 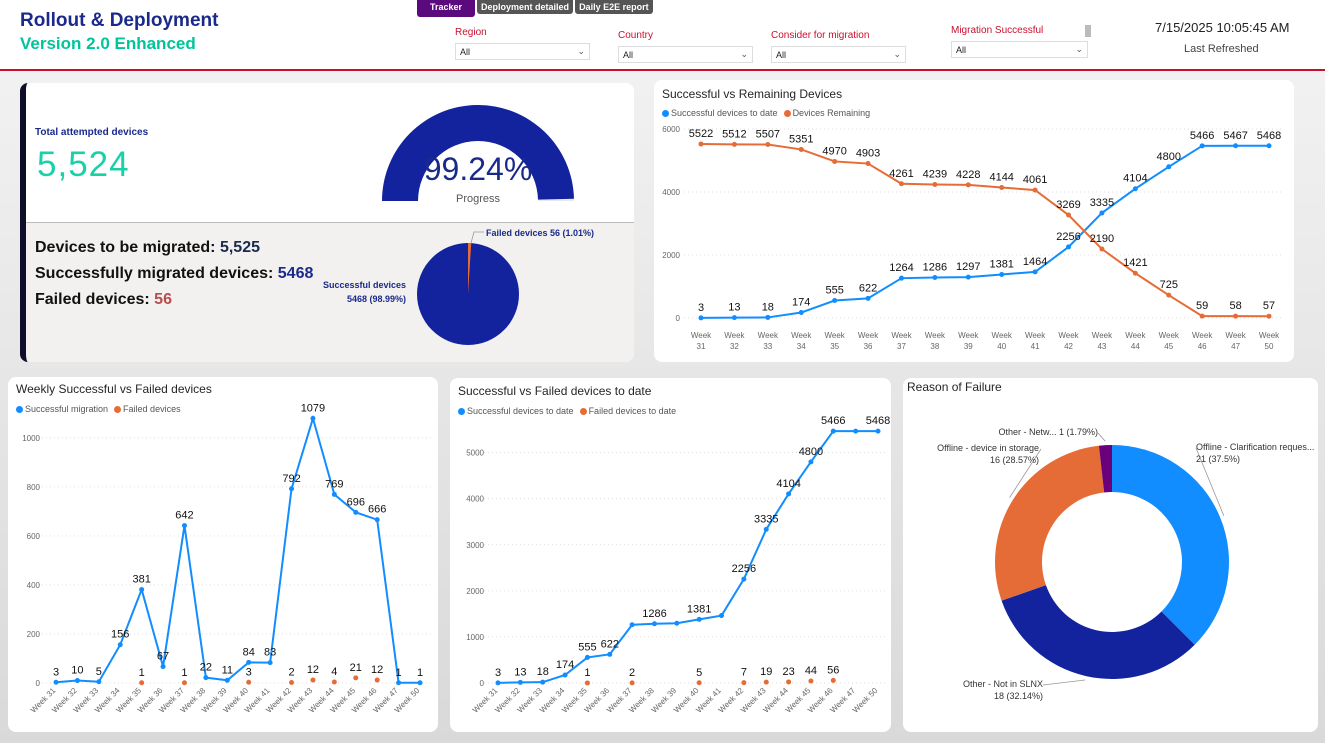 What do you see at coordinates (525, 7) in the screenshot?
I see `tab-deployment-detailed: Deployment detailed` at bounding box center [525, 7].